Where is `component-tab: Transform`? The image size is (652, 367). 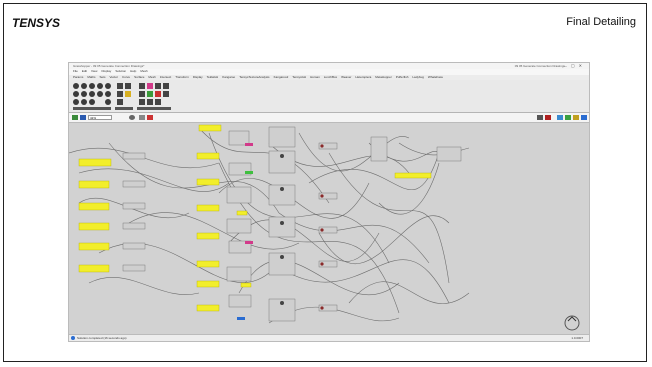
component-tab: Transform is located at coordinates (182, 77).